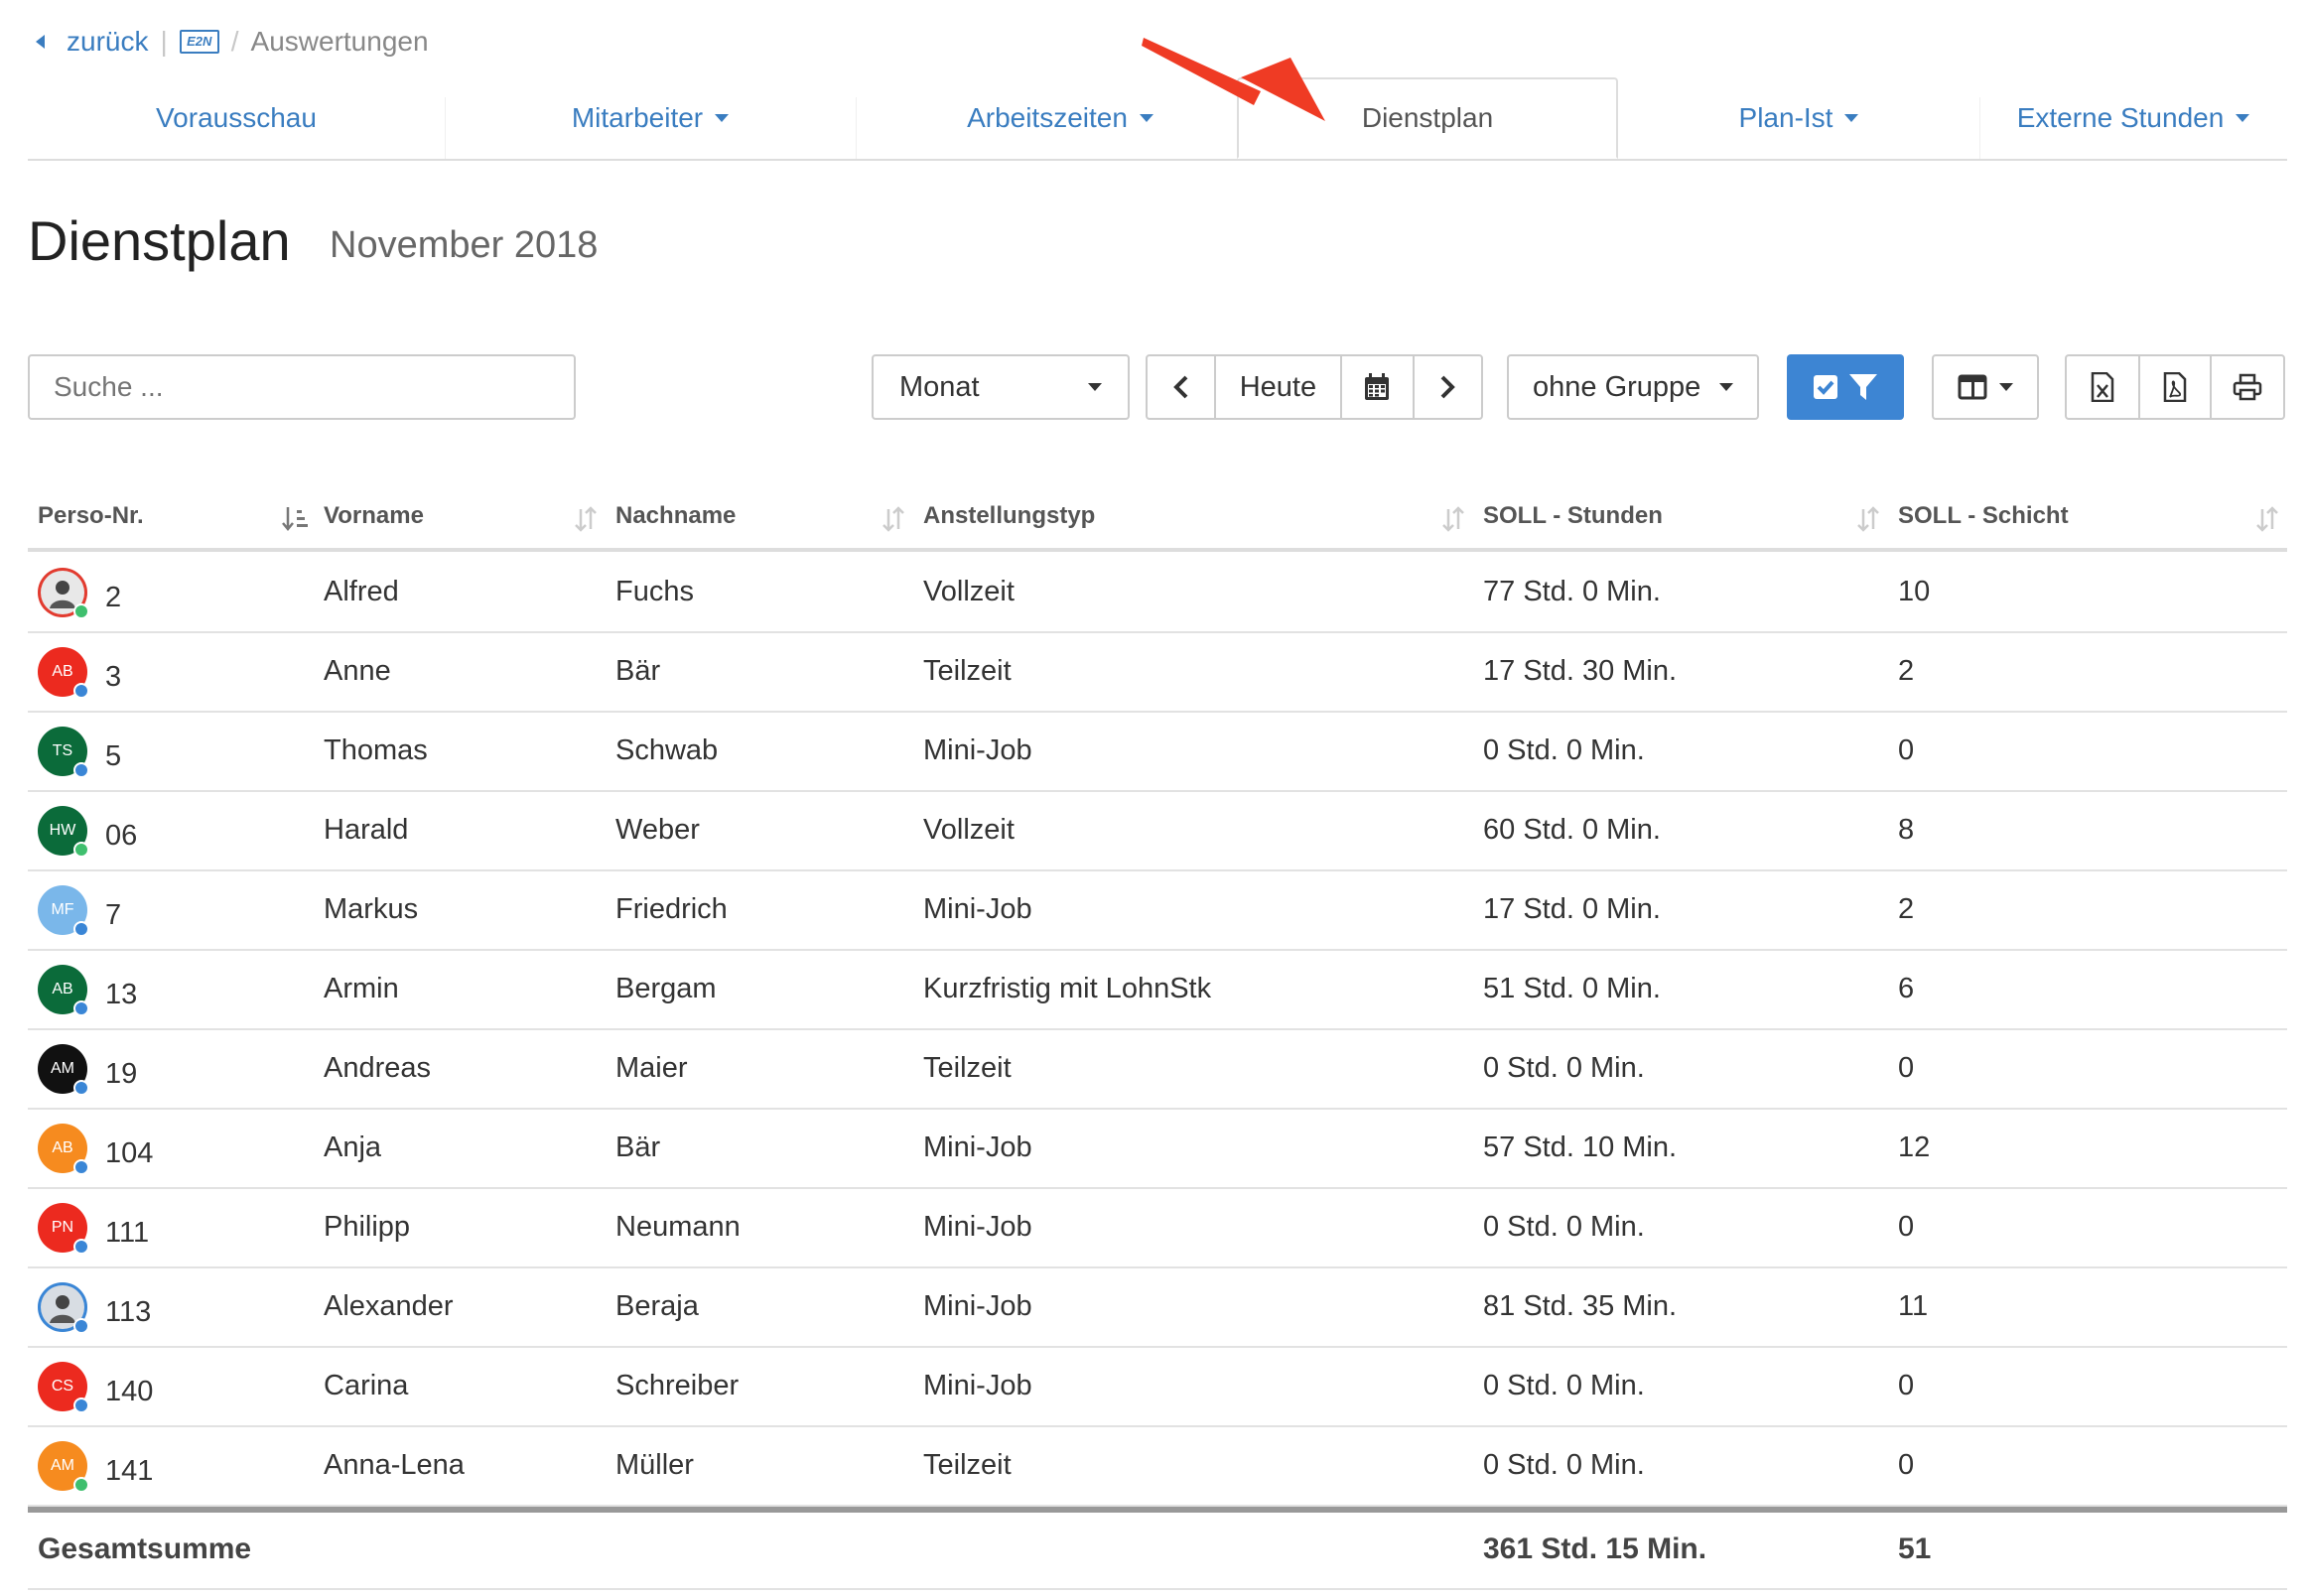 Image resolution: width=2307 pixels, height=1596 pixels. I want to click on breadcrumb-current: Auswertungen, so click(339, 41).